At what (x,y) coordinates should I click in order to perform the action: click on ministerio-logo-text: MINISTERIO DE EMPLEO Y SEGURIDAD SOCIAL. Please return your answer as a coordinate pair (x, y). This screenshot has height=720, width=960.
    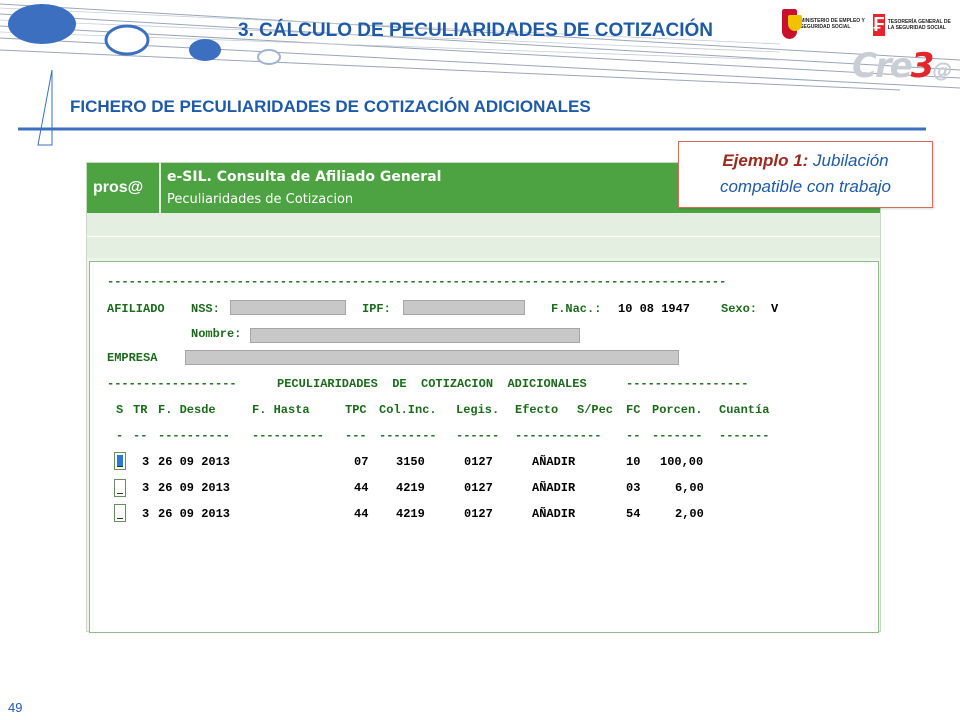
    Looking at the image, I should click on (832, 24).